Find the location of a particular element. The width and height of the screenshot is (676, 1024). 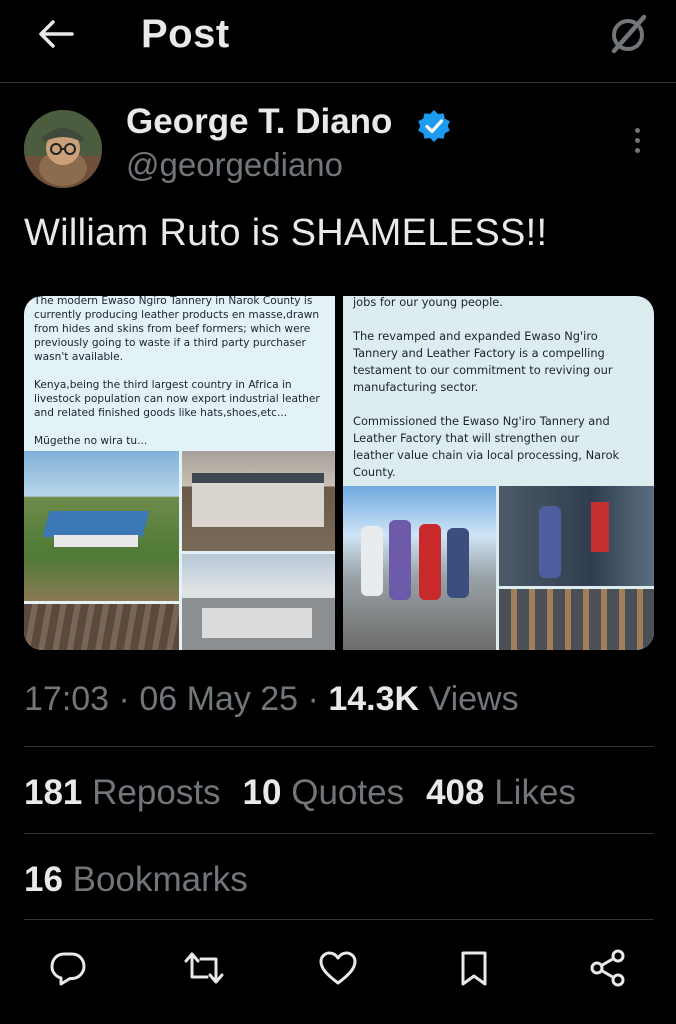

top-bar: Post is located at coordinates (338, 40).